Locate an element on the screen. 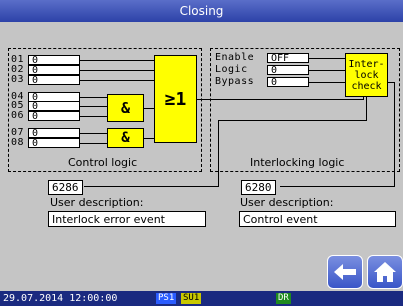 This screenshot has width=403, height=306. su-badge: SU1 is located at coordinates (191, 298).